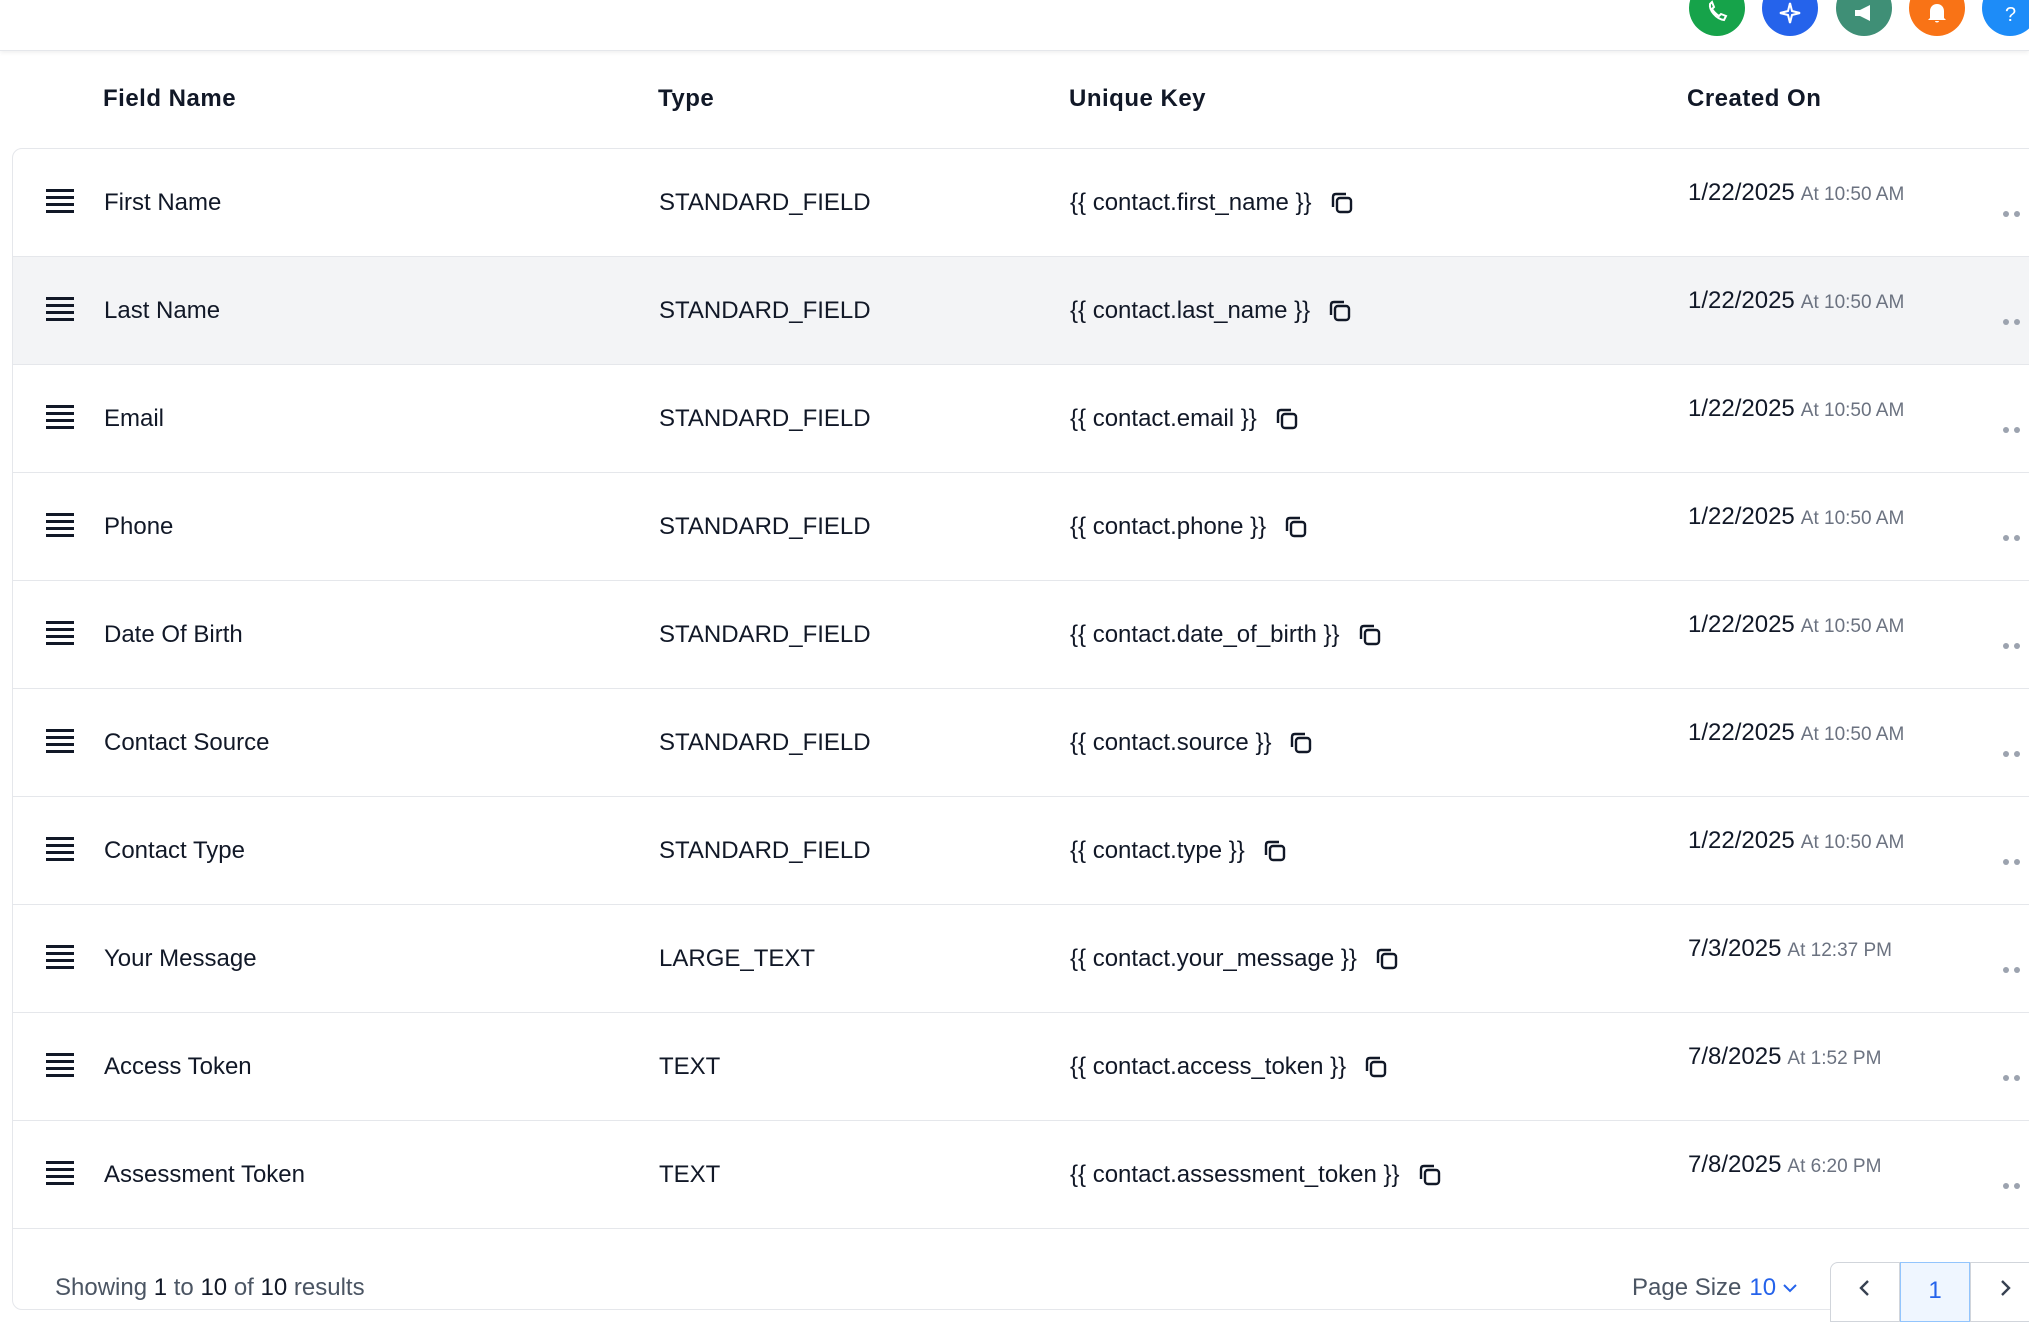  I want to click on megaphone-icon, so click(1862, 13).